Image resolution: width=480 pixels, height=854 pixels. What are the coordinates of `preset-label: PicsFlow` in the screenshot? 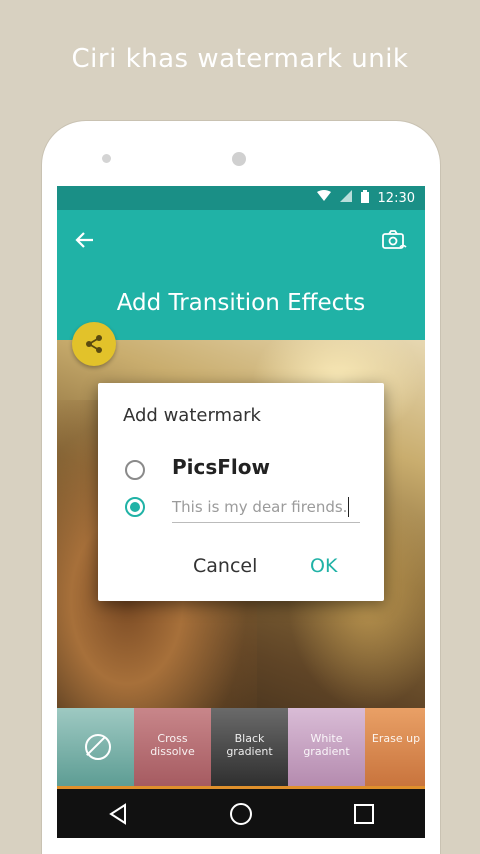 It's located at (221, 467).